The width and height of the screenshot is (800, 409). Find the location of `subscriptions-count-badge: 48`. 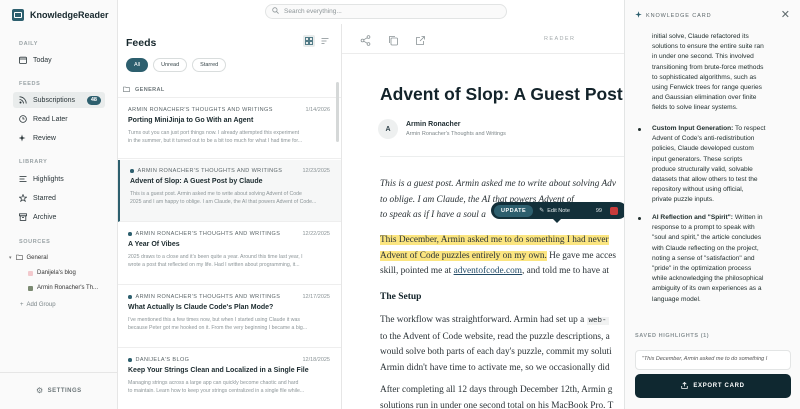

subscriptions-count-badge: 48 is located at coordinates (93, 100).